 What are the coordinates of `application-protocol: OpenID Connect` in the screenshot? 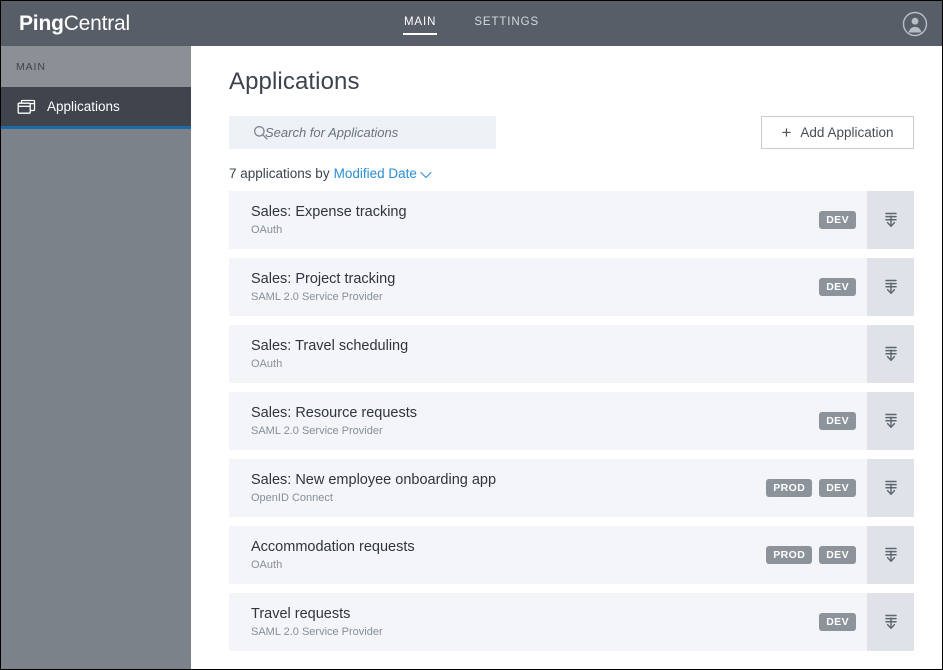 It's located at (292, 498).